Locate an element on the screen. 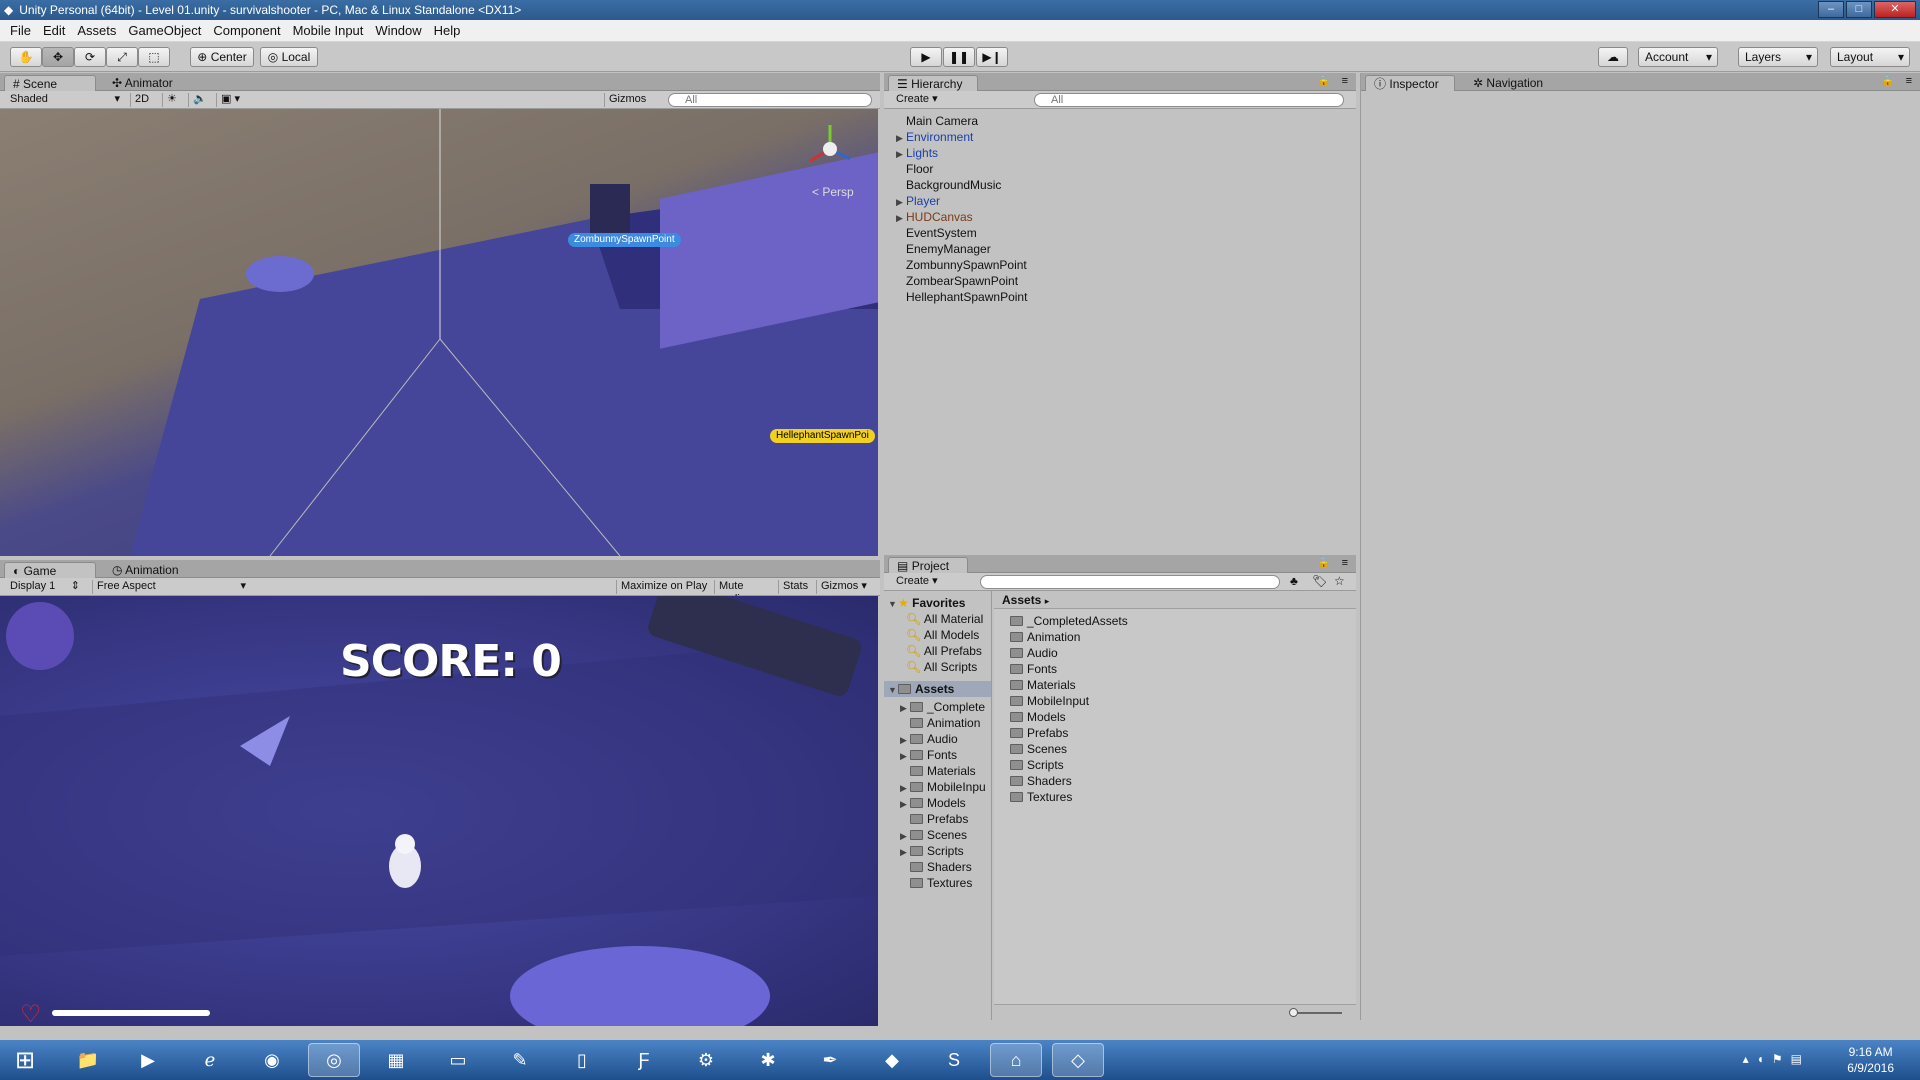 The width and height of the screenshot is (1920, 1080). project-folder: Audio is located at coordinates (1034, 653).